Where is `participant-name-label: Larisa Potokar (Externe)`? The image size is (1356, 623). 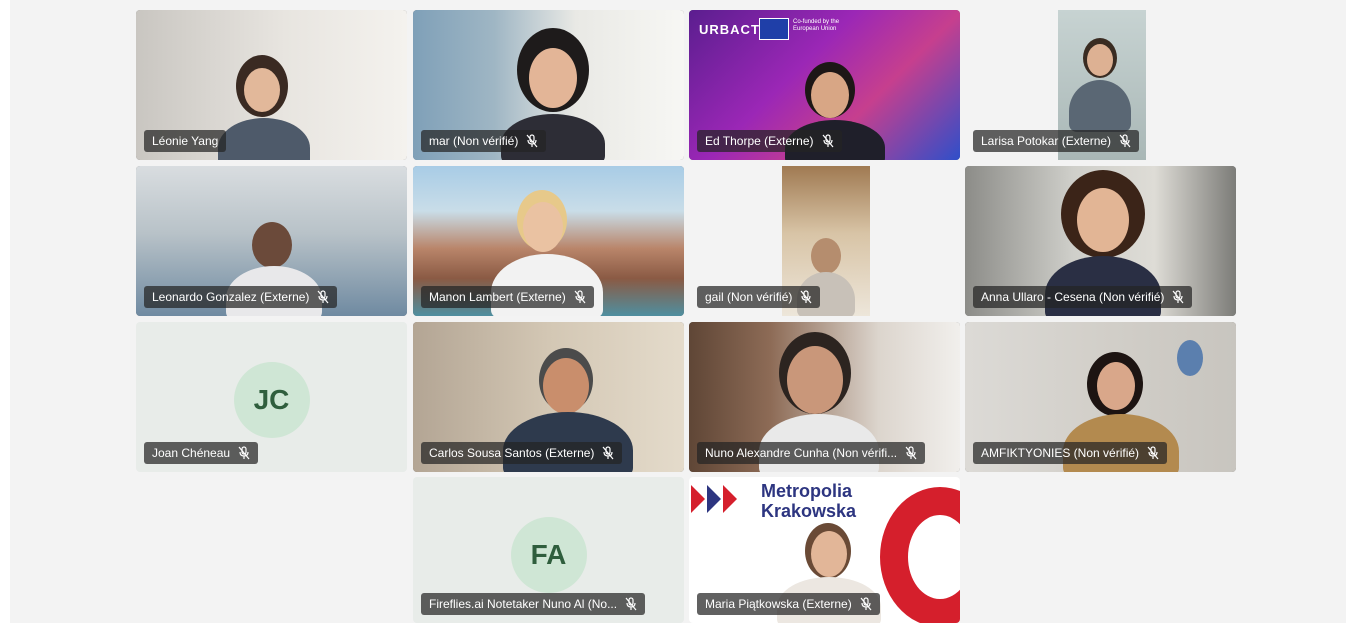 participant-name-label: Larisa Potokar (Externe) is located at coordinates (1056, 141).